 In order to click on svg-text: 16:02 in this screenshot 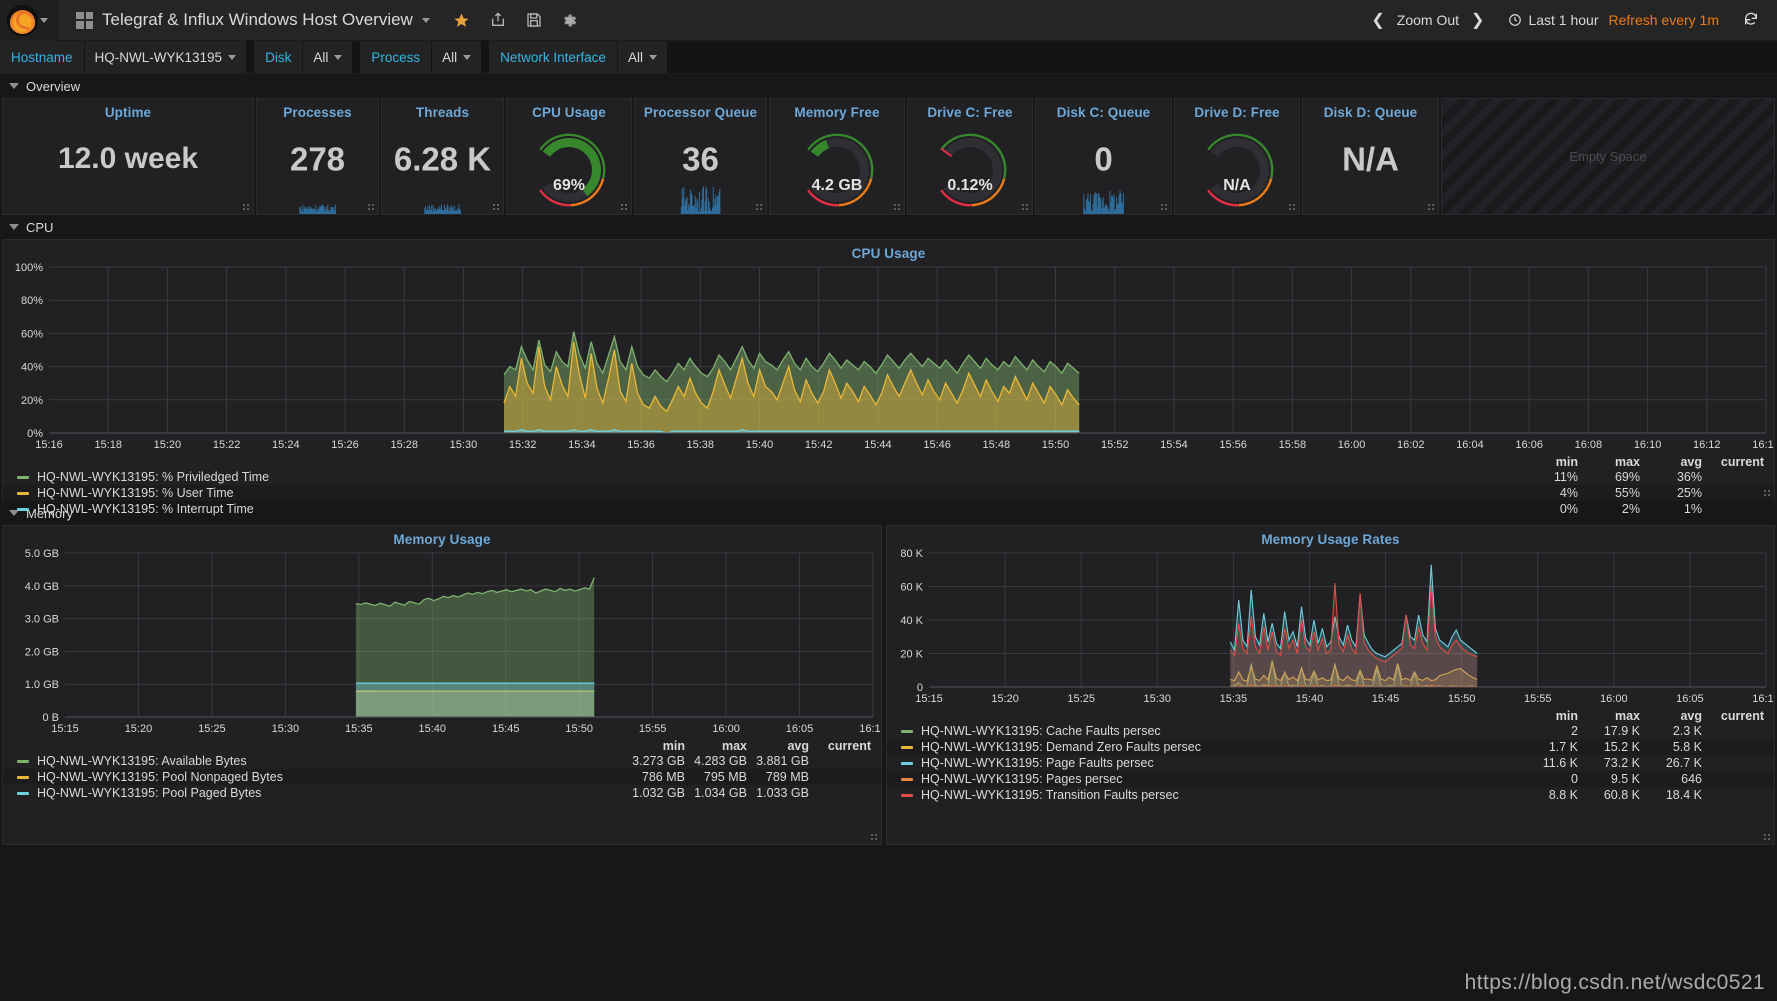, I will do `click(1411, 445)`.